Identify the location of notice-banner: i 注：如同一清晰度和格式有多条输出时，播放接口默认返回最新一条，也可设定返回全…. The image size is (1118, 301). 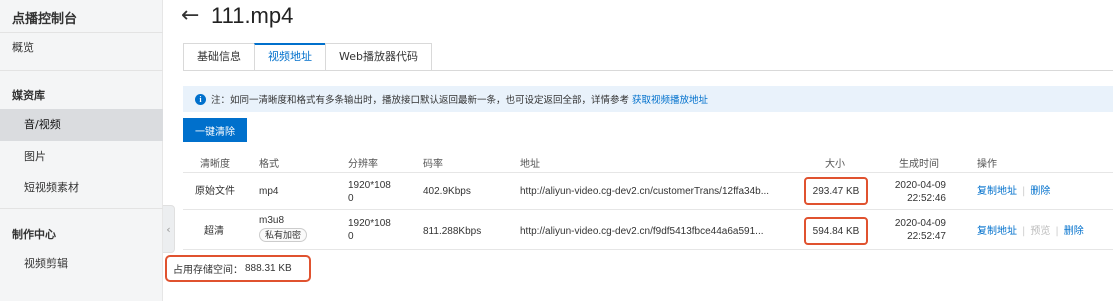
(648, 99).